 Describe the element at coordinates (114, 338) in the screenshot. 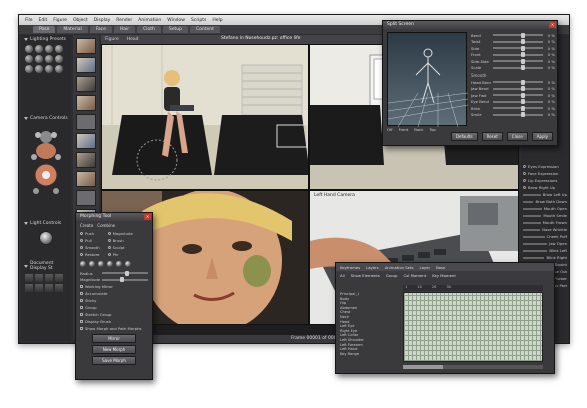

I see `mirror-button: Mirror` at that location.